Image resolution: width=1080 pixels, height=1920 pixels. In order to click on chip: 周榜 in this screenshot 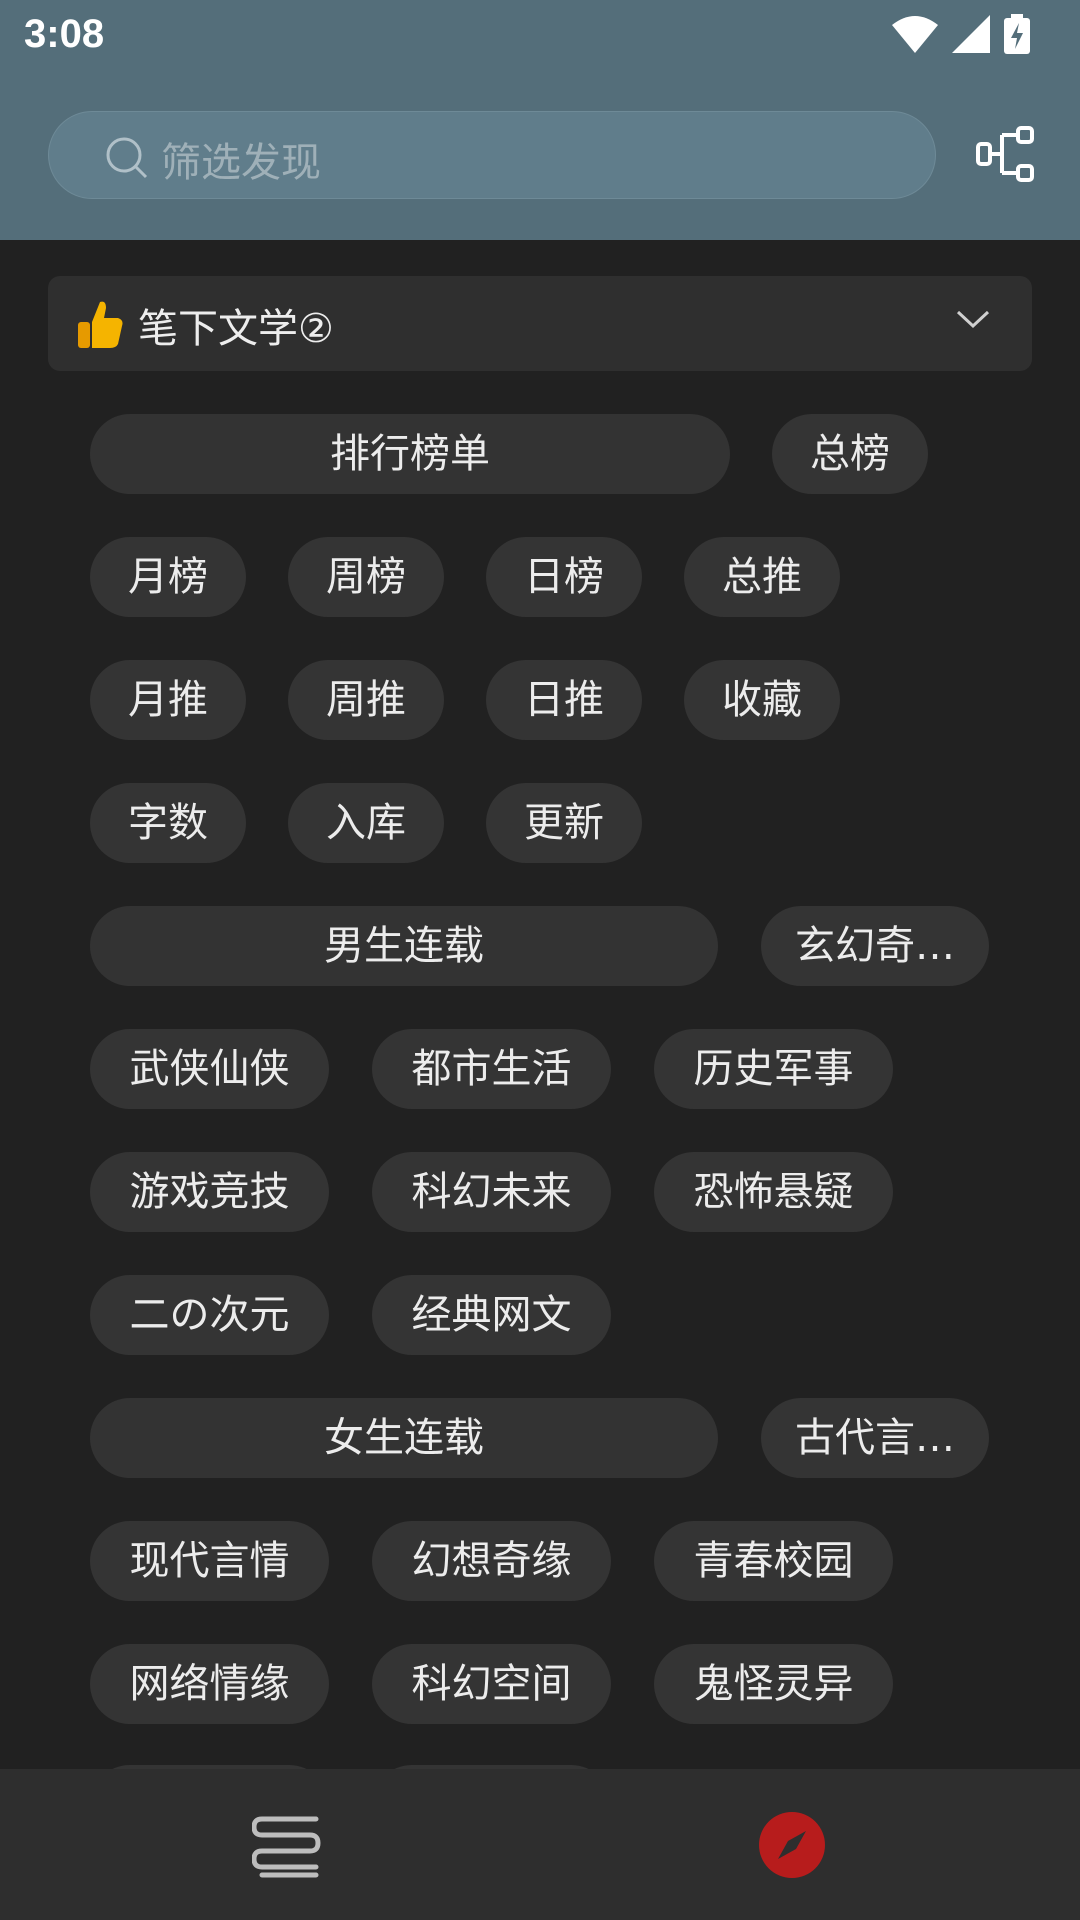, I will do `click(366, 577)`.